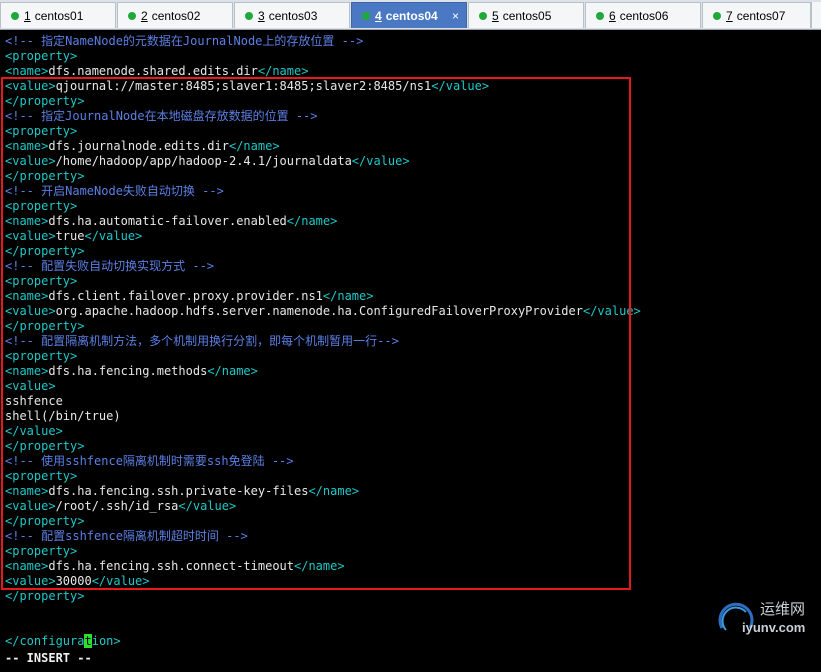 The image size is (821, 672). I want to click on tab-centos03: 3 centos03, so click(292, 15).